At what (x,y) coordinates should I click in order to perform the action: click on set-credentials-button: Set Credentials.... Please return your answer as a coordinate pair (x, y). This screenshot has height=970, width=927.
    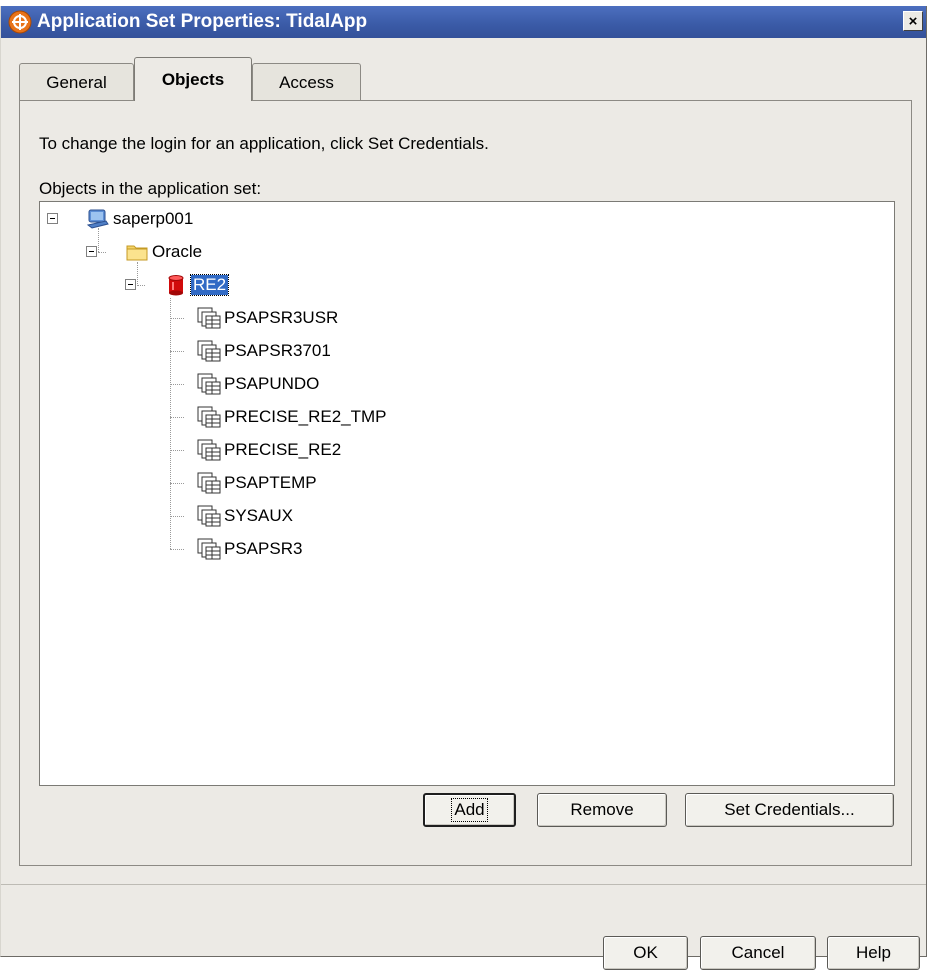
    Looking at the image, I should click on (789, 810).